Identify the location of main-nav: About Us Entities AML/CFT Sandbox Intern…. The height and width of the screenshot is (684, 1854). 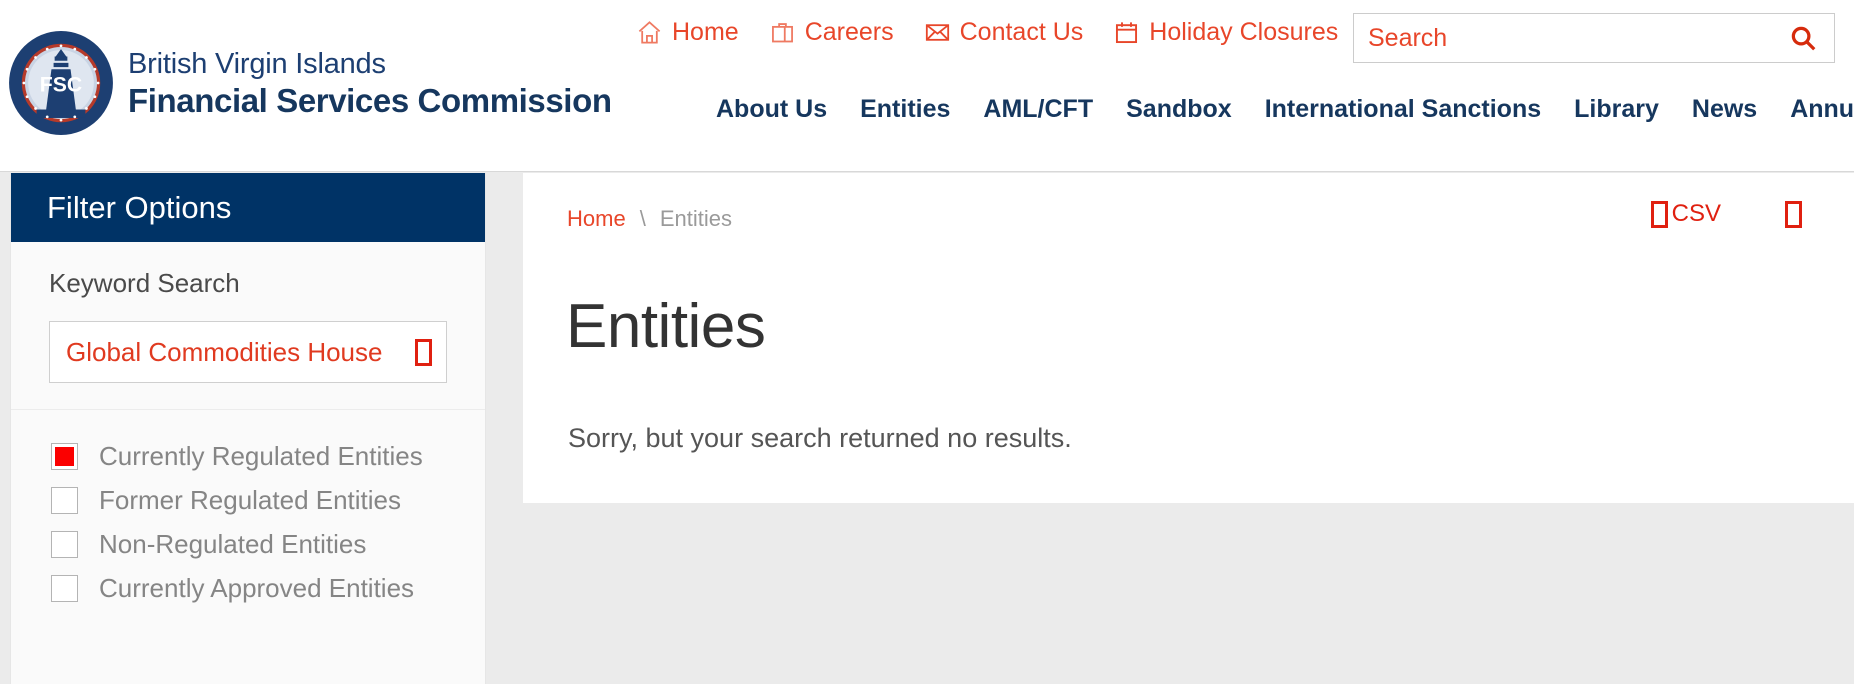
(1285, 109).